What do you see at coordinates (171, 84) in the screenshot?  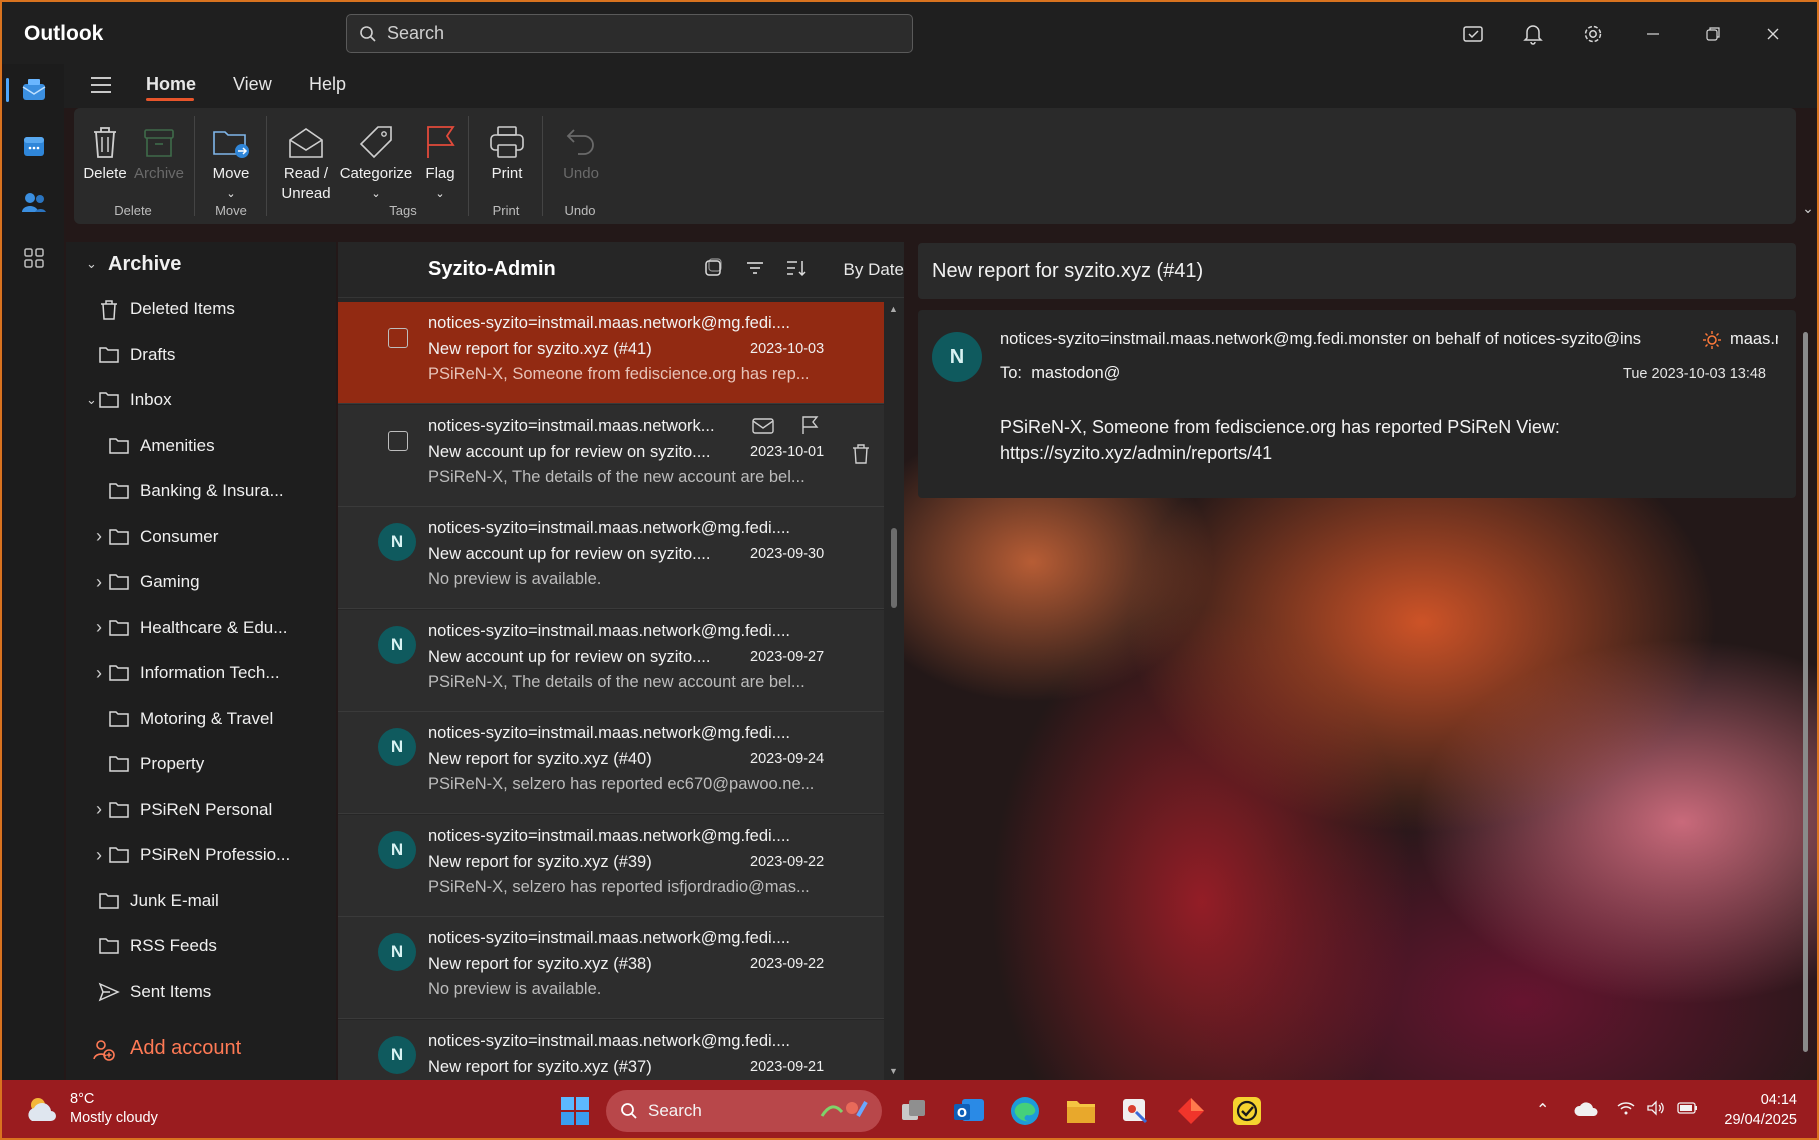 I see `tab-home: Home` at bounding box center [171, 84].